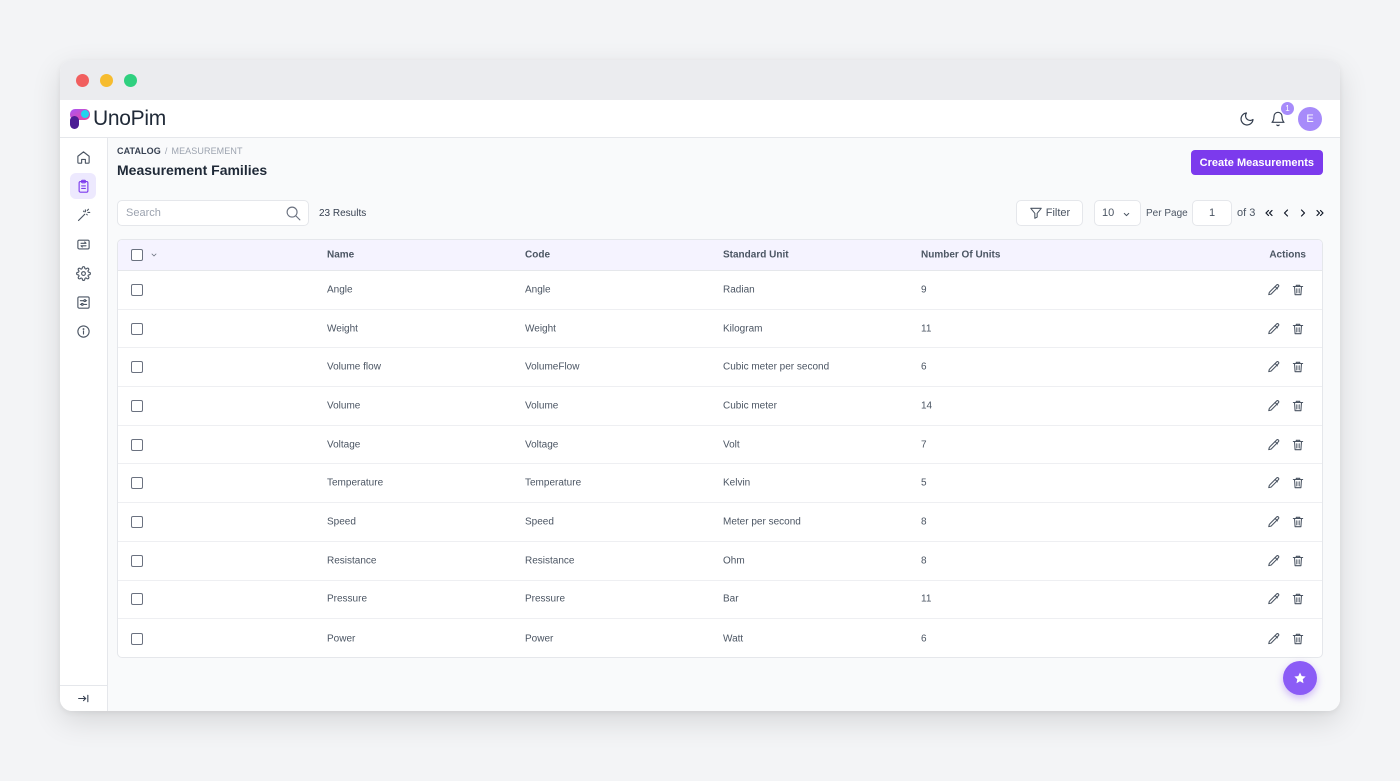  Describe the element at coordinates (83, 215) in the screenshot. I see `sidebar-item-data-transfer` at that location.